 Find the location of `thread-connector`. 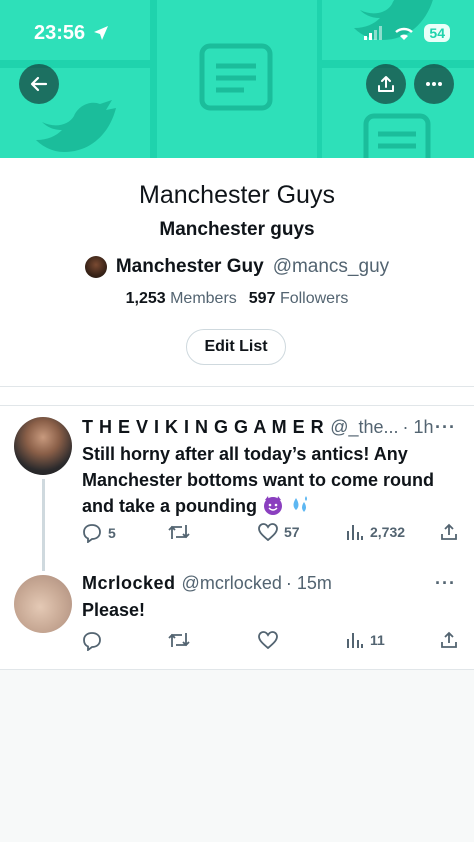

thread-connector is located at coordinates (43, 525).